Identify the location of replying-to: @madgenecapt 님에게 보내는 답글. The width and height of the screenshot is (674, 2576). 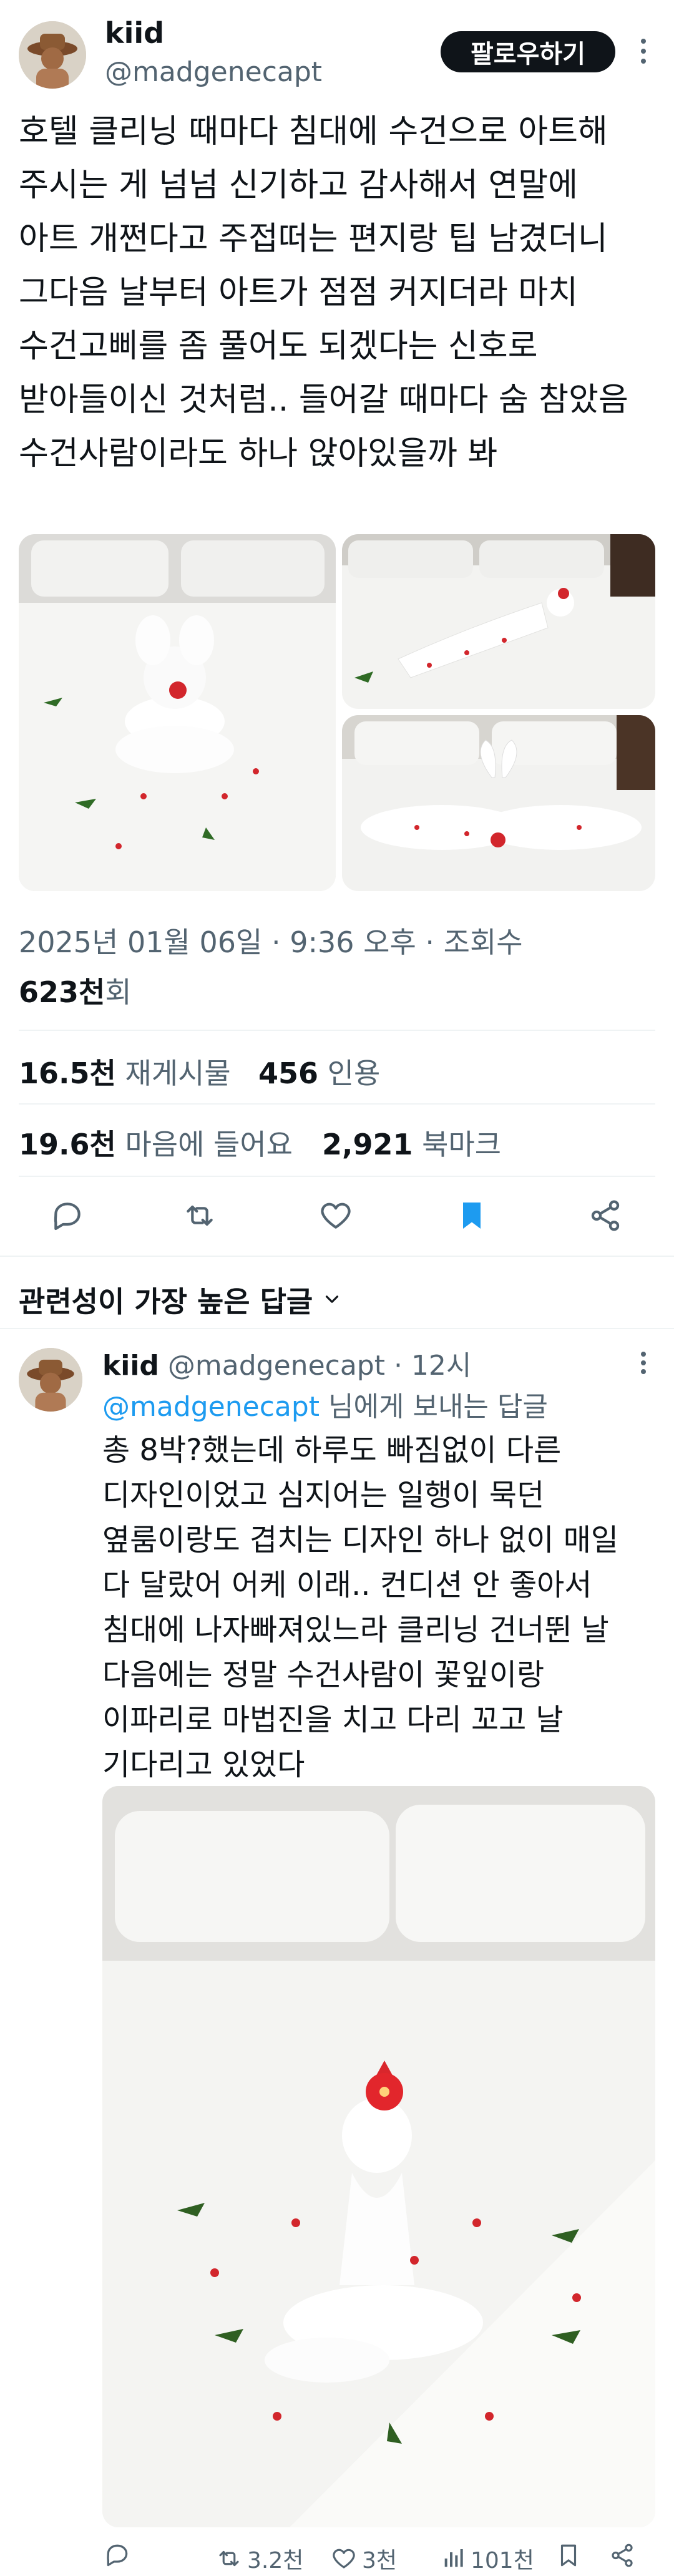
(325, 1404).